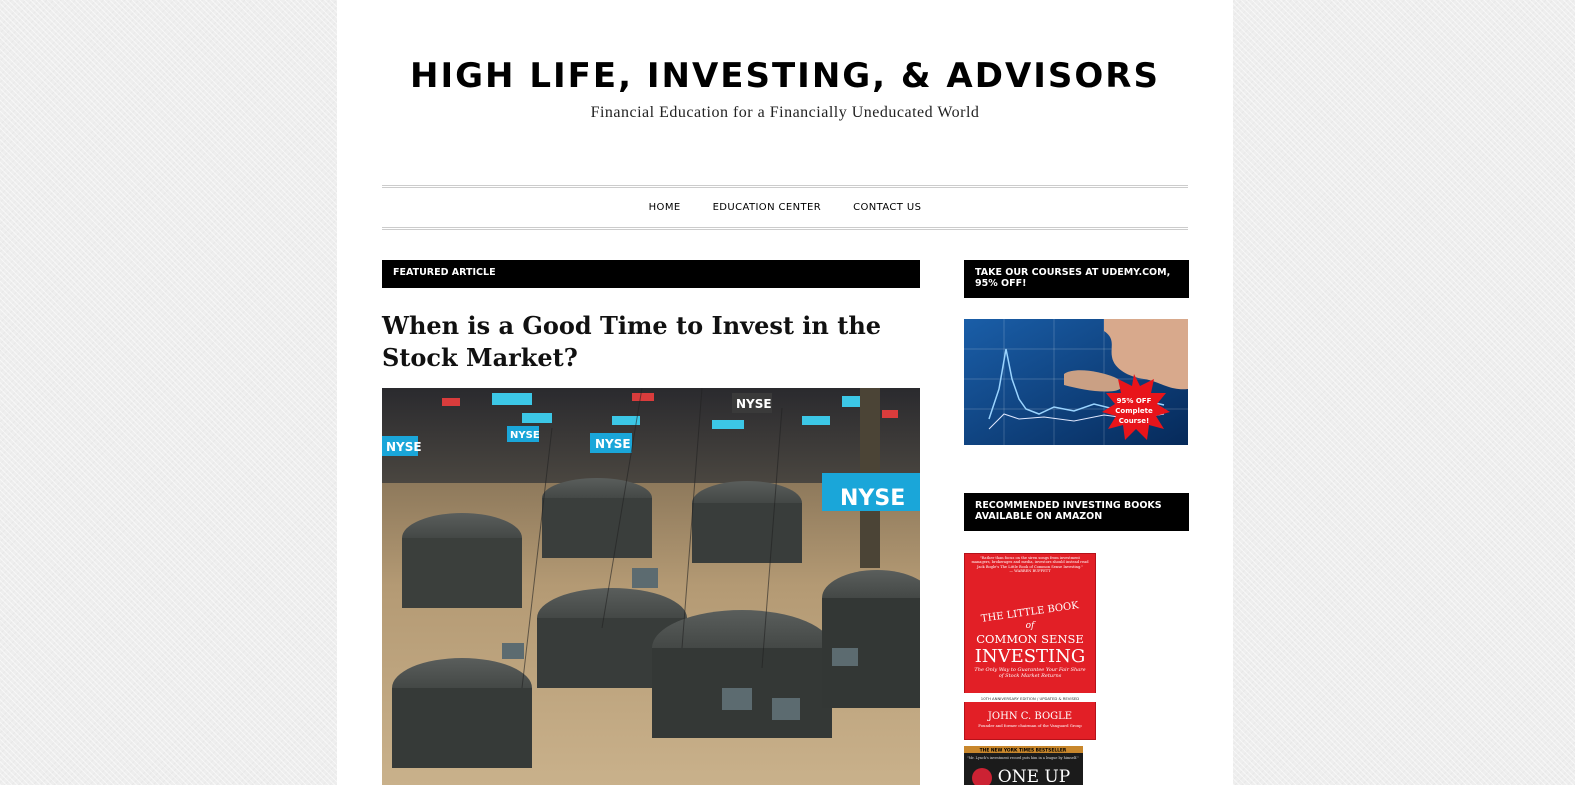  What do you see at coordinates (785, 76) in the screenshot?
I see `site-title: HIGH LIFE, INVESTING, & ADVISORS` at bounding box center [785, 76].